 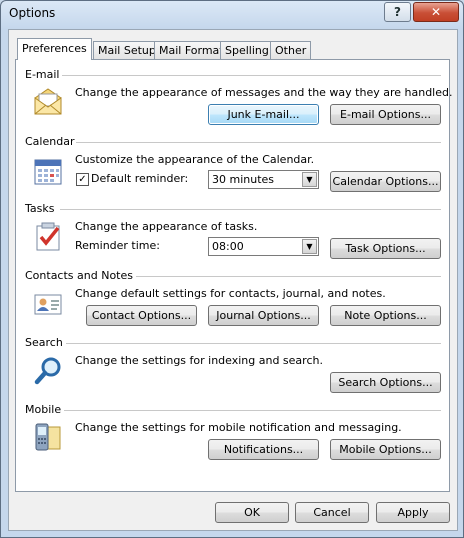 What do you see at coordinates (43, 409) in the screenshot?
I see `mobile-section-title: Mobile` at bounding box center [43, 409].